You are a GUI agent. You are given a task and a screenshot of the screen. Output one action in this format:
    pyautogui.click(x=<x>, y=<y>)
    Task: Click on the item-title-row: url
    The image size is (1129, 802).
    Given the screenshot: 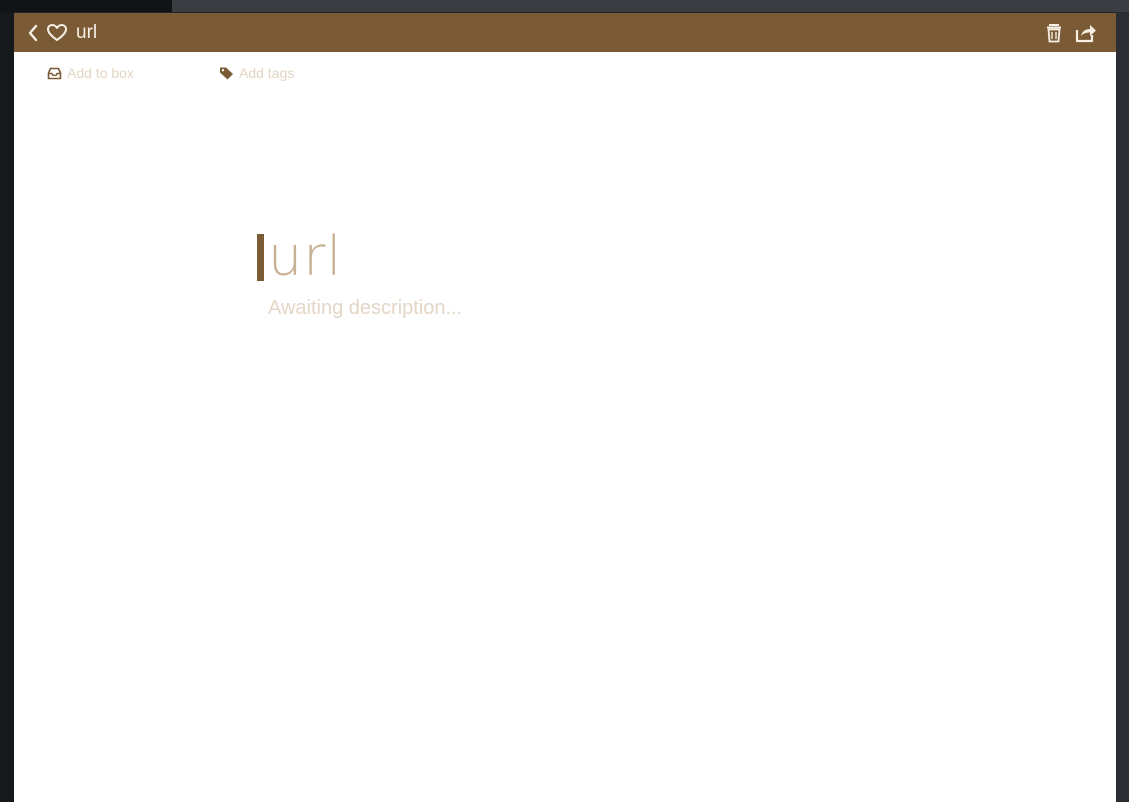 What is the action you would take?
    pyautogui.click(x=359, y=257)
    